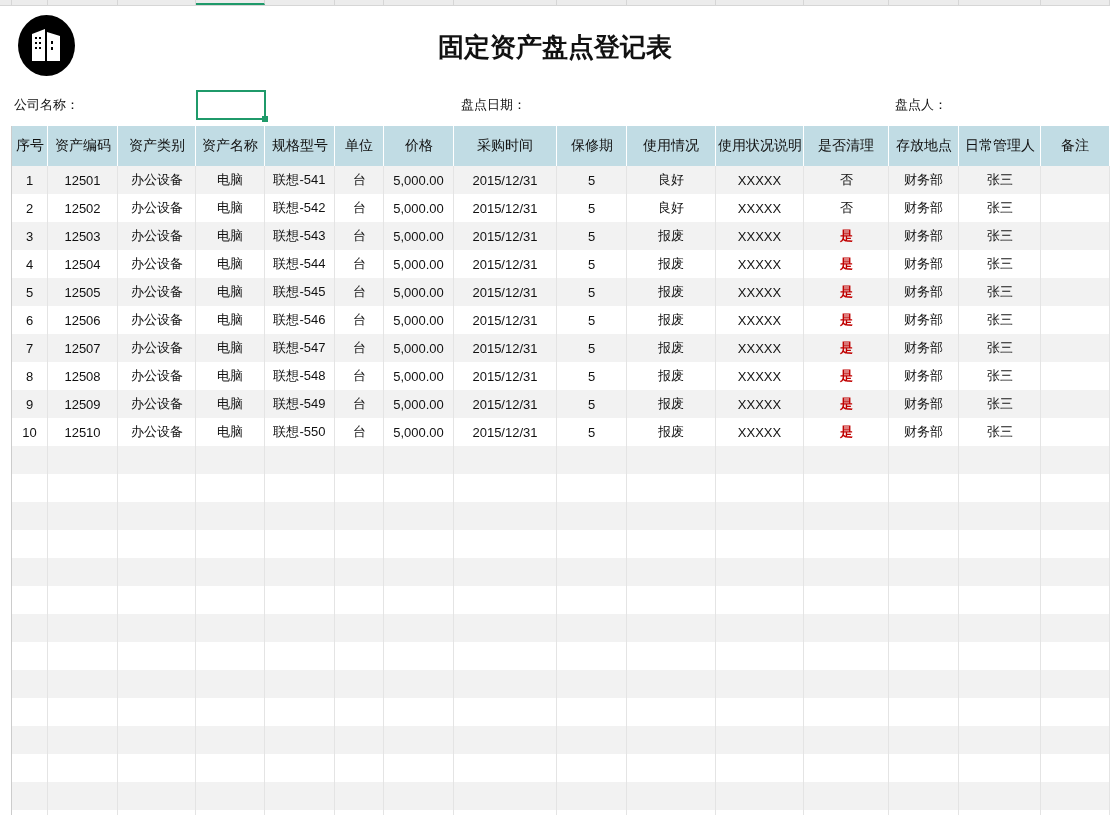 This screenshot has width=1110, height=815. Describe the element at coordinates (555, 47) in the screenshot. I see `sheet-title: 固定资产盘点登记表` at that location.